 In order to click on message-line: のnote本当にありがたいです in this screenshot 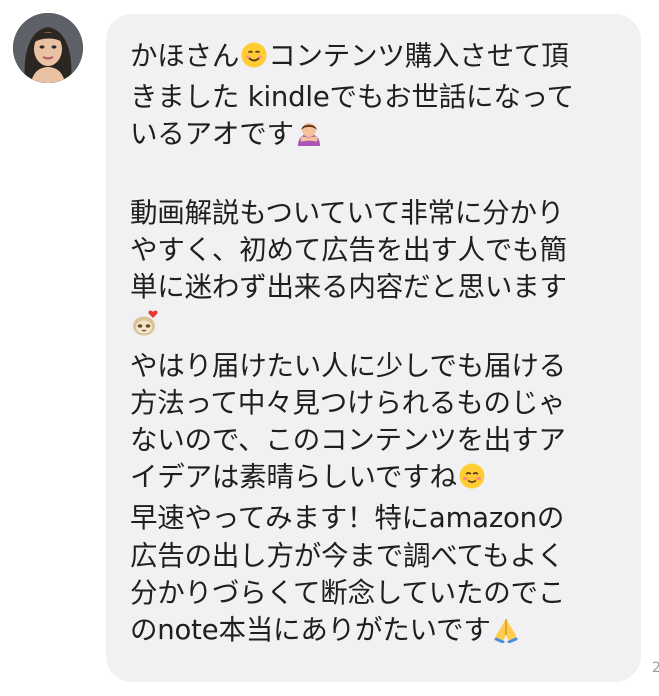, I will do `click(378, 632)`.